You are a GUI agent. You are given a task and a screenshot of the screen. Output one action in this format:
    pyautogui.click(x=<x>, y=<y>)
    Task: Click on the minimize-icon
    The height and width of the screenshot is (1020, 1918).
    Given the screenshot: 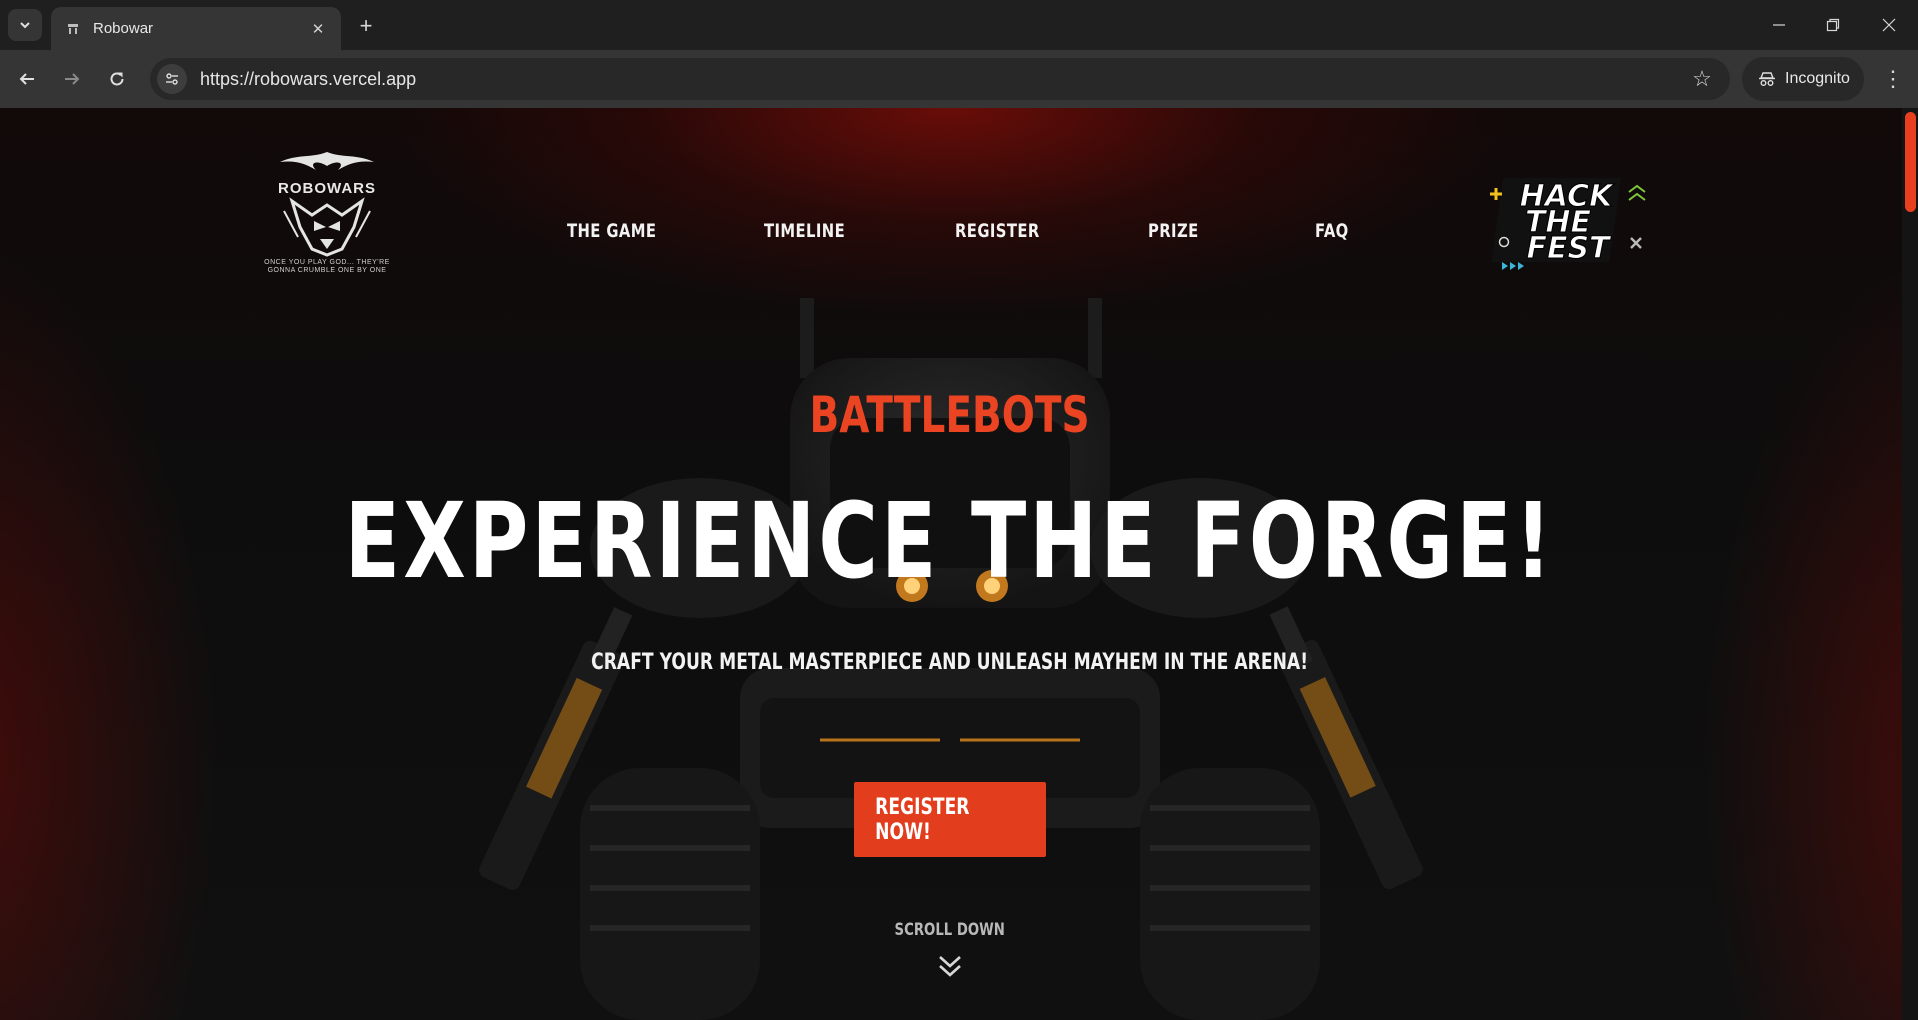 What is the action you would take?
    pyautogui.click(x=1779, y=25)
    